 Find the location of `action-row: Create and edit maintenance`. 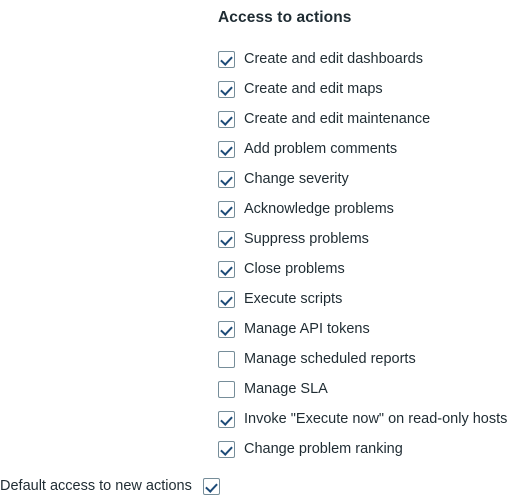

action-row: Create and edit maintenance is located at coordinates (371, 119).